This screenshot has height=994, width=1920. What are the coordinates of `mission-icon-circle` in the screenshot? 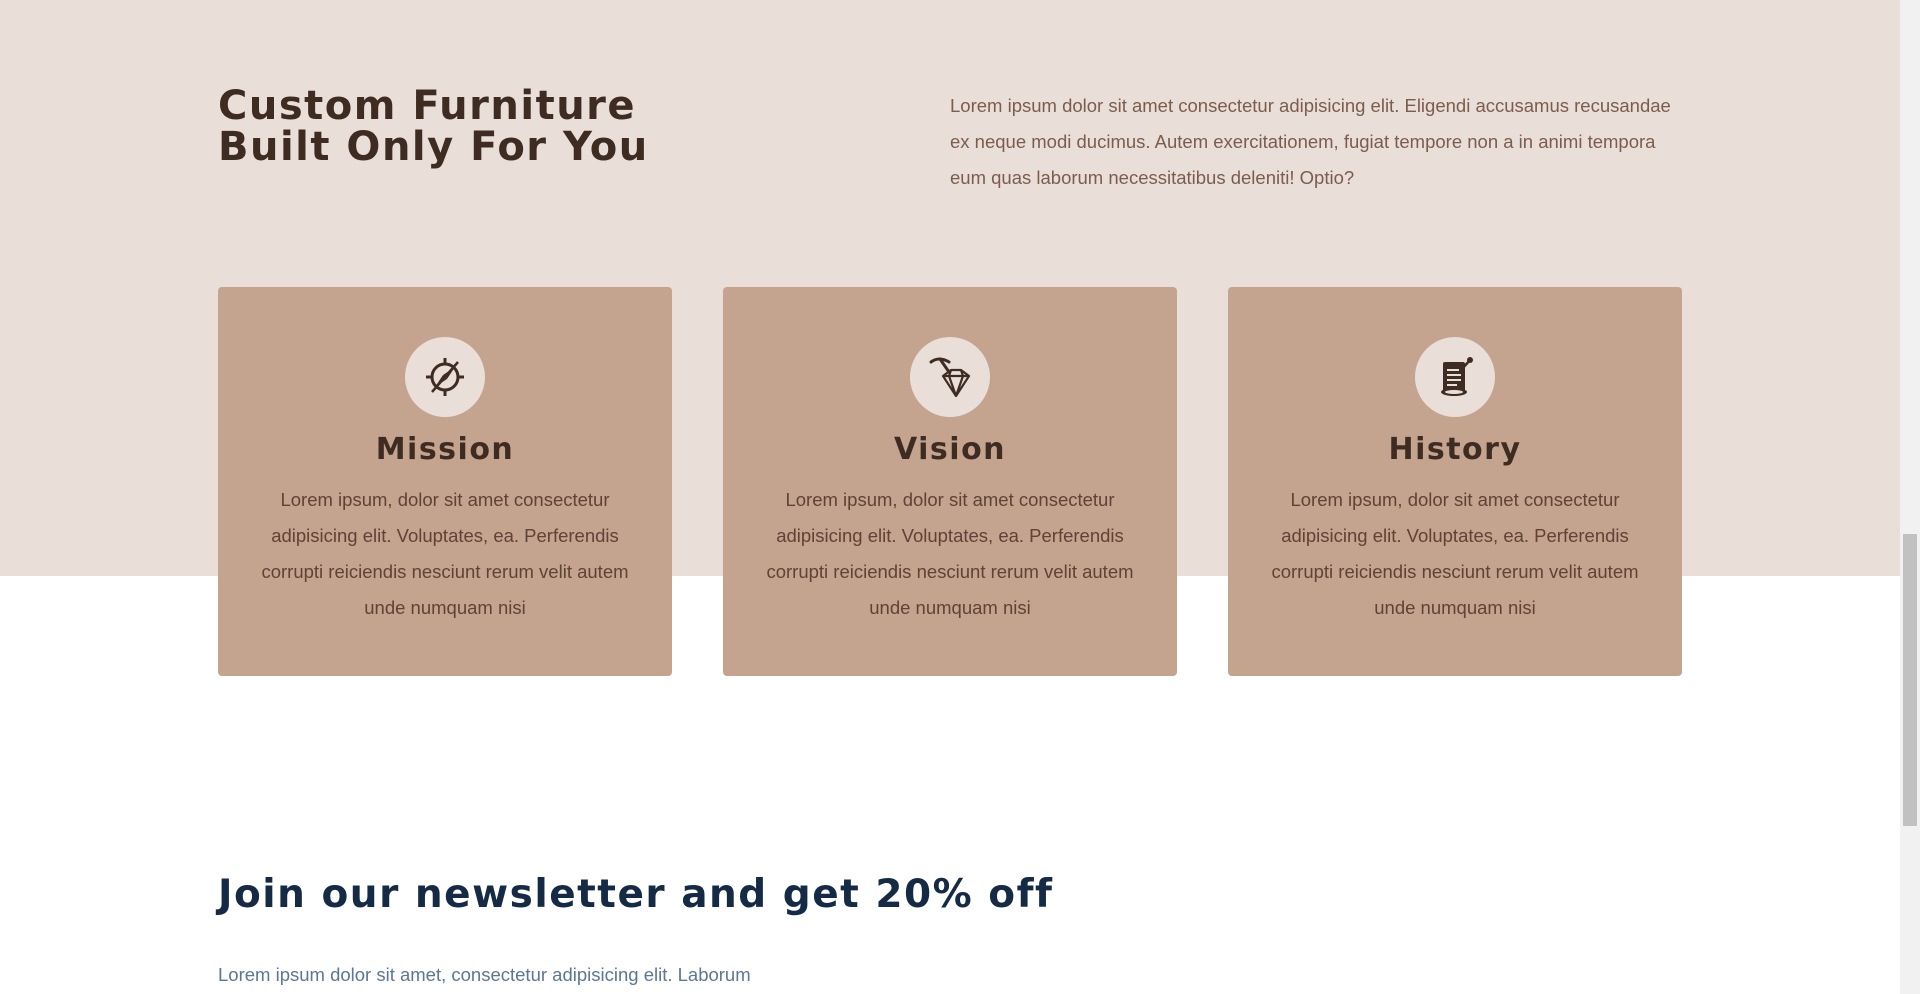 It's located at (445, 377).